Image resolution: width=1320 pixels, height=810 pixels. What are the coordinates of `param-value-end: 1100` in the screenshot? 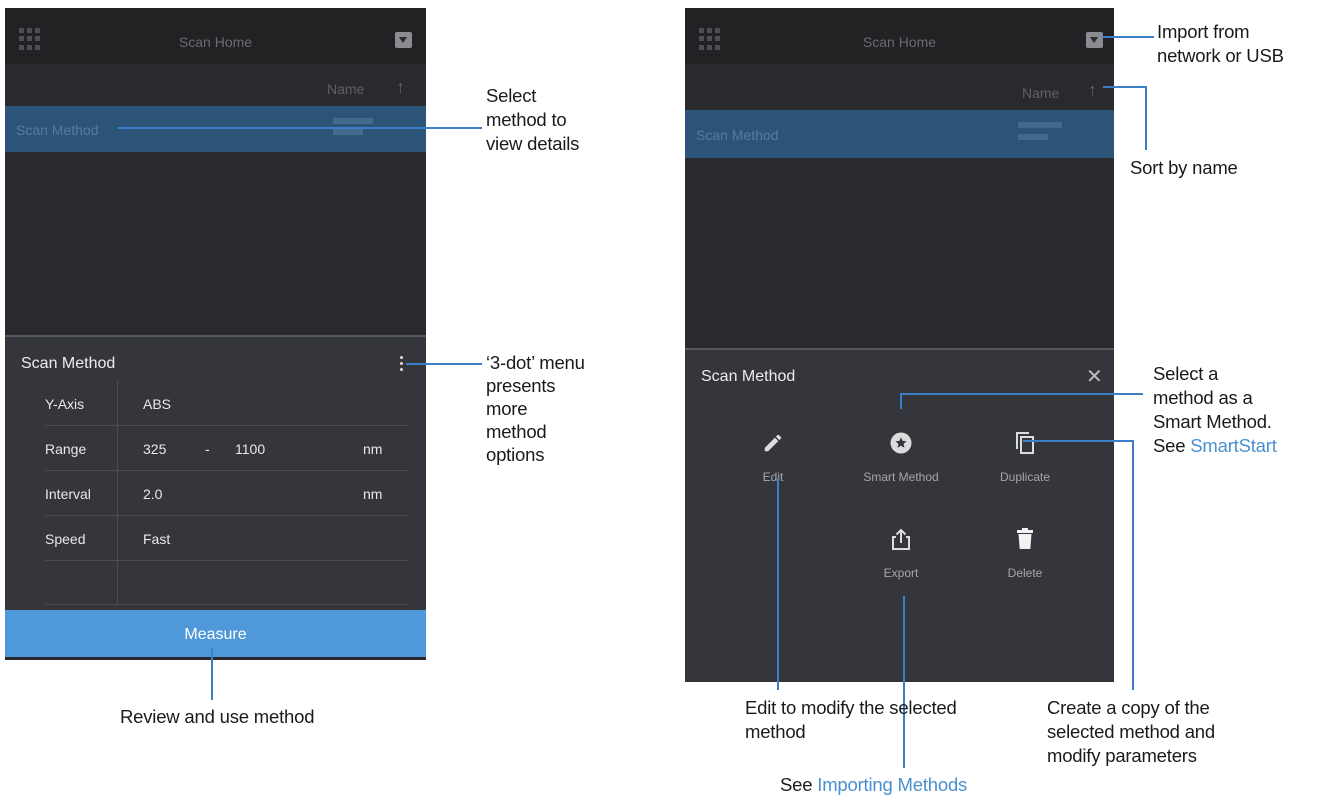 It's located at (250, 449).